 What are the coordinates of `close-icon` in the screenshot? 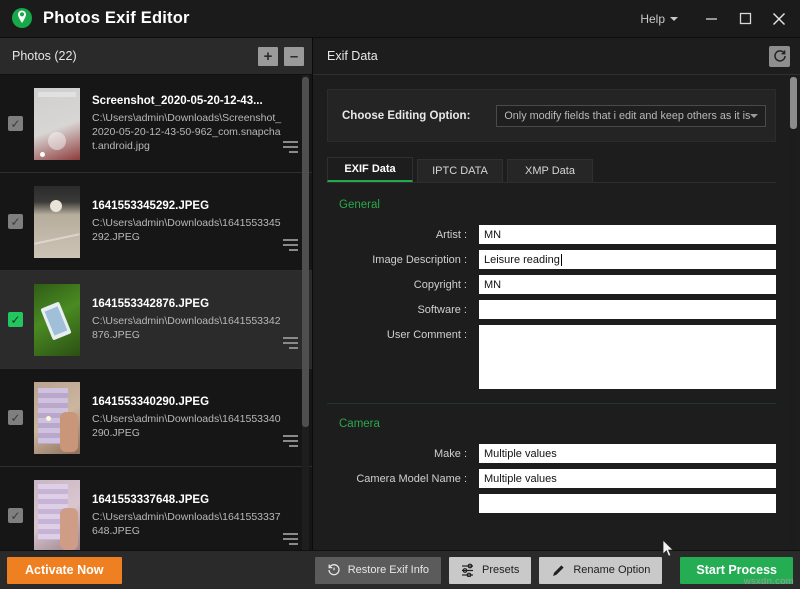 It's located at (779, 18).